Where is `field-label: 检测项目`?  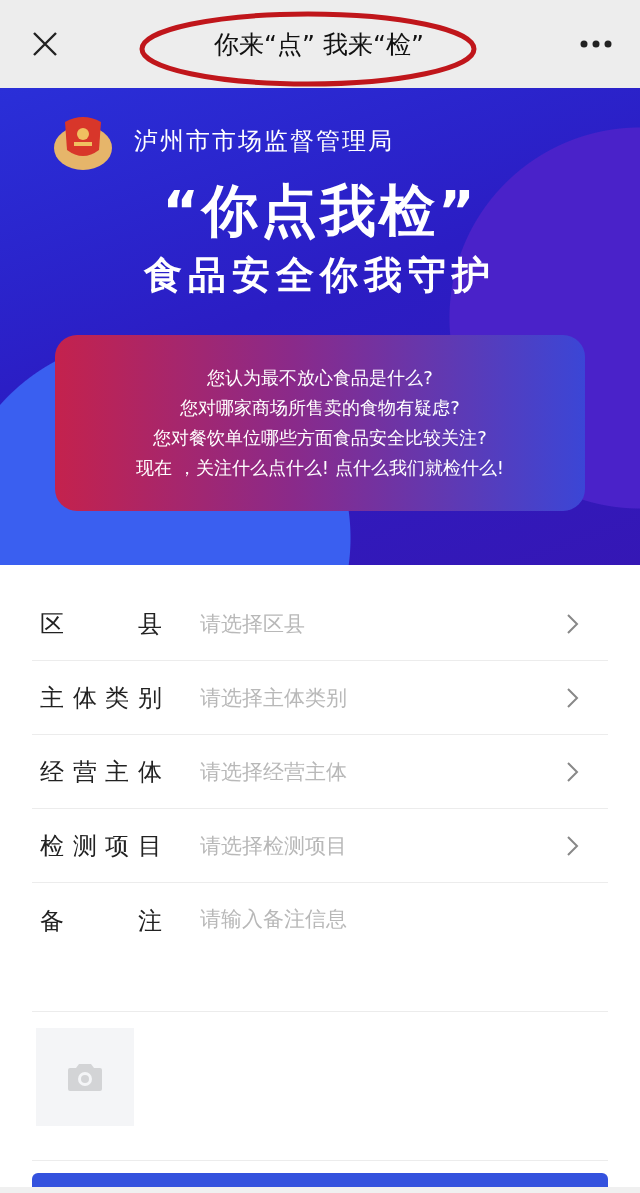
field-label: 检测项目 is located at coordinates (101, 846).